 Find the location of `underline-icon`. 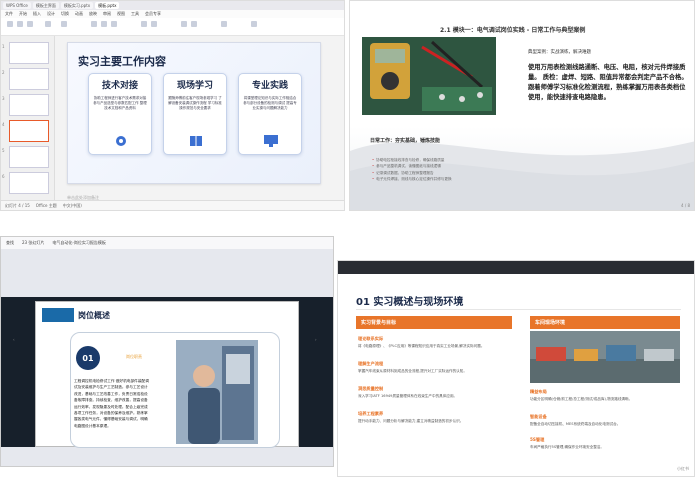

underline-icon is located at coordinates (114, 24).